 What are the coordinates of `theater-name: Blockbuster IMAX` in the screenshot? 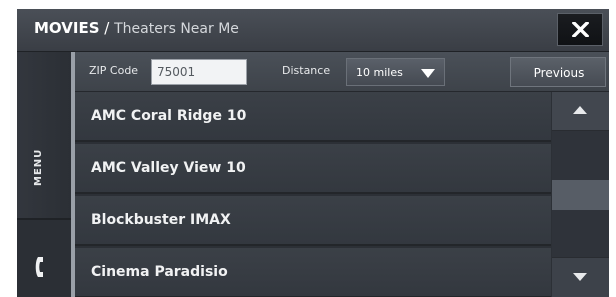 It's located at (161, 220).